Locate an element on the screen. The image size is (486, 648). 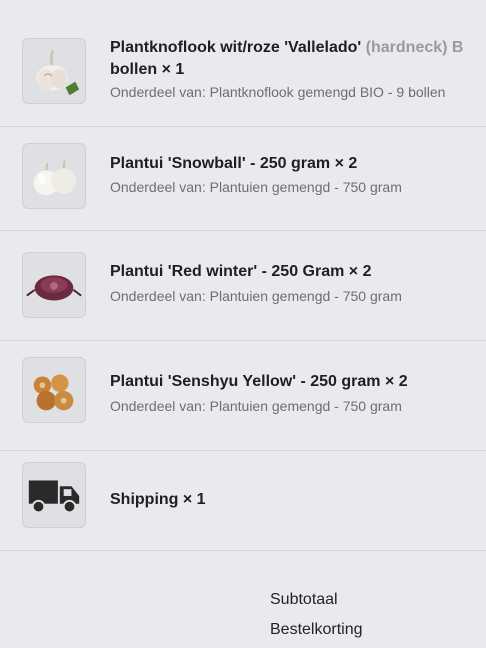
item-title-text: Shipping is located at coordinates (144, 499).